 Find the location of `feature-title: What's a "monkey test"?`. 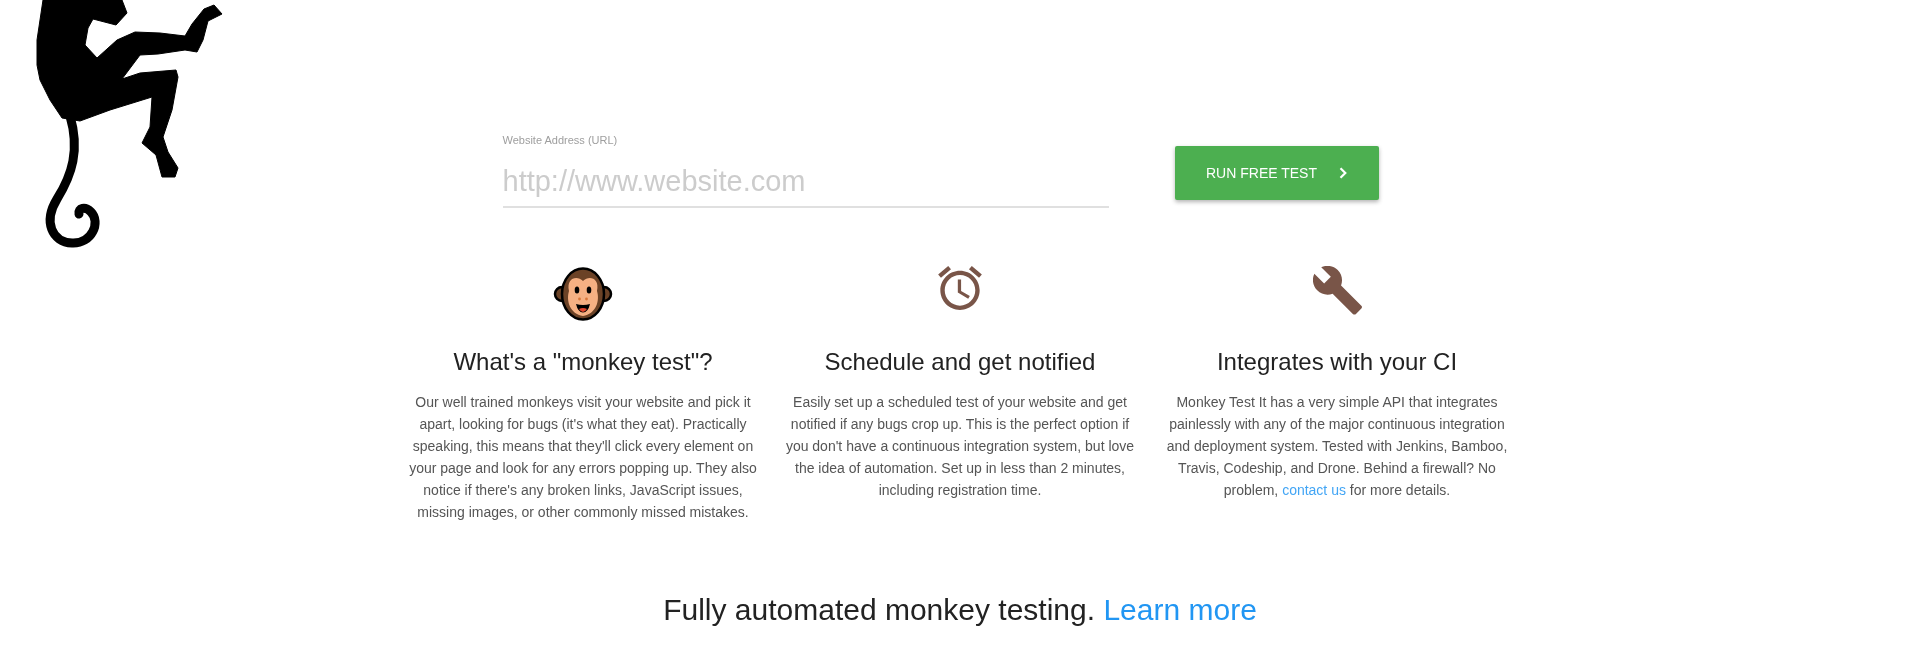

feature-title: What's a "monkey test"? is located at coordinates (583, 362).